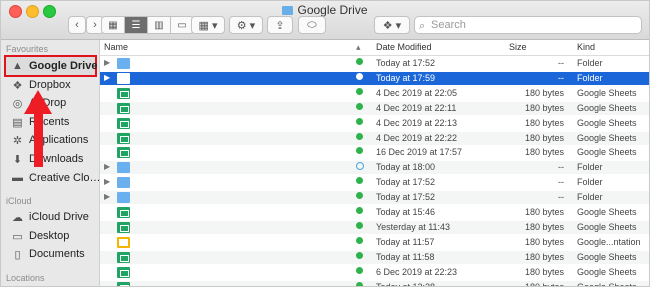 This screenshot has height=287, width=650. I want to click on column-date-modified: Date Modified, so click(404, 47).